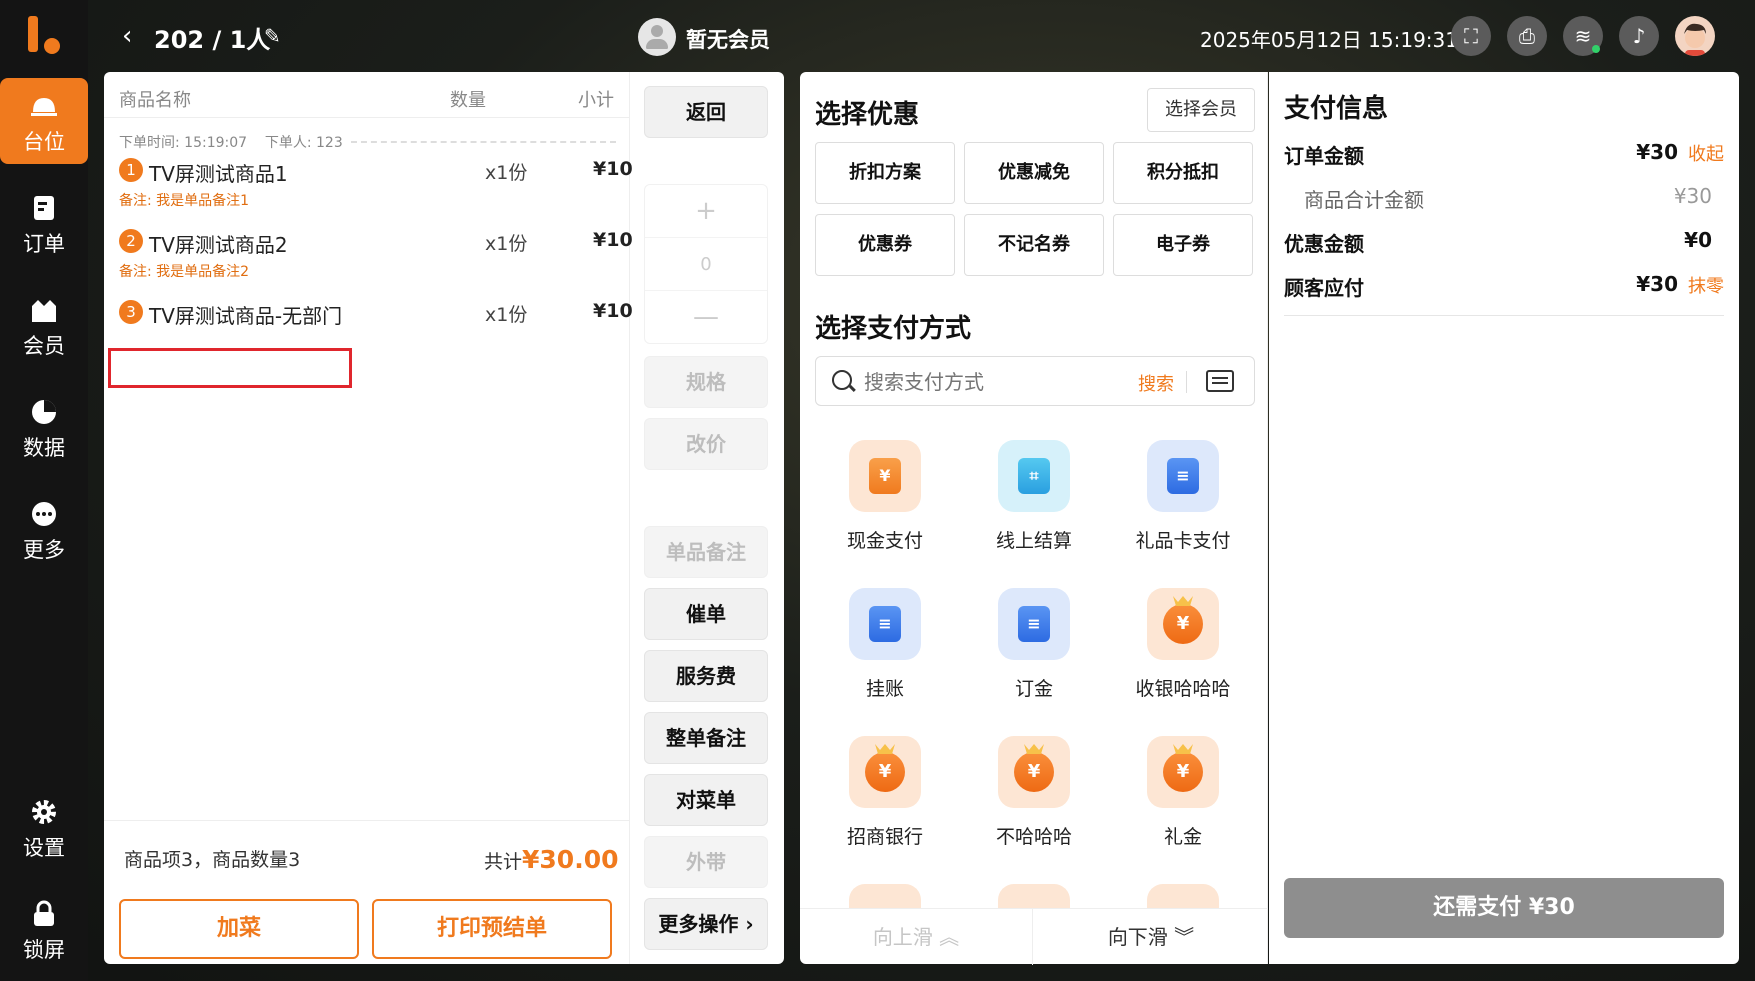  Describe the element at coordinates (1183, 173) in the screenshot. I see `discount-option: 积分抵扣` at that location.